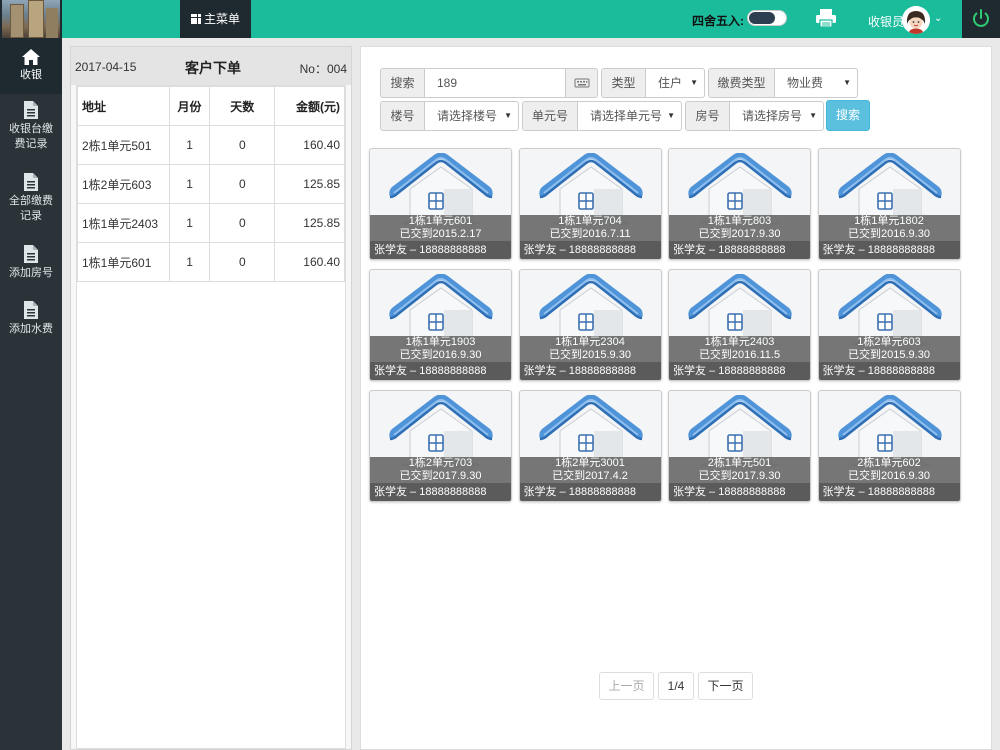 This screenshot has height=750, width=1000. I want to click on room-number: 1栋1单元803, so click(739, 221).